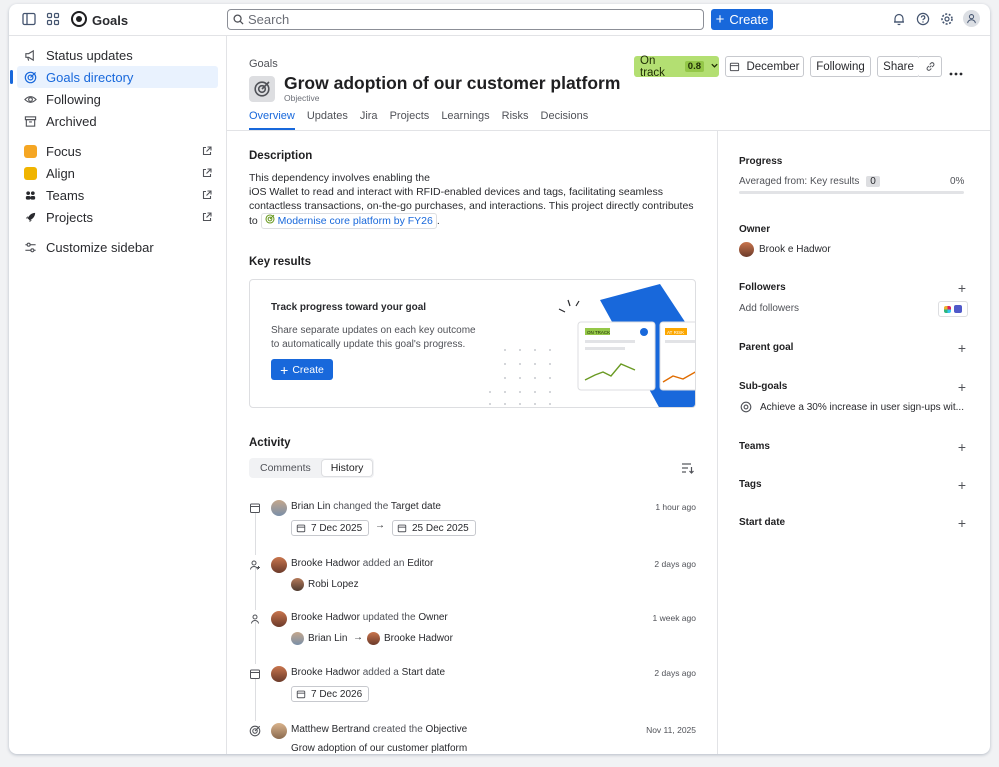 The height and width of the screenshot is (767, 999). Describe the element at coordinates (110, 20) in the screenshot. I see `app-name: Goals` at that location.